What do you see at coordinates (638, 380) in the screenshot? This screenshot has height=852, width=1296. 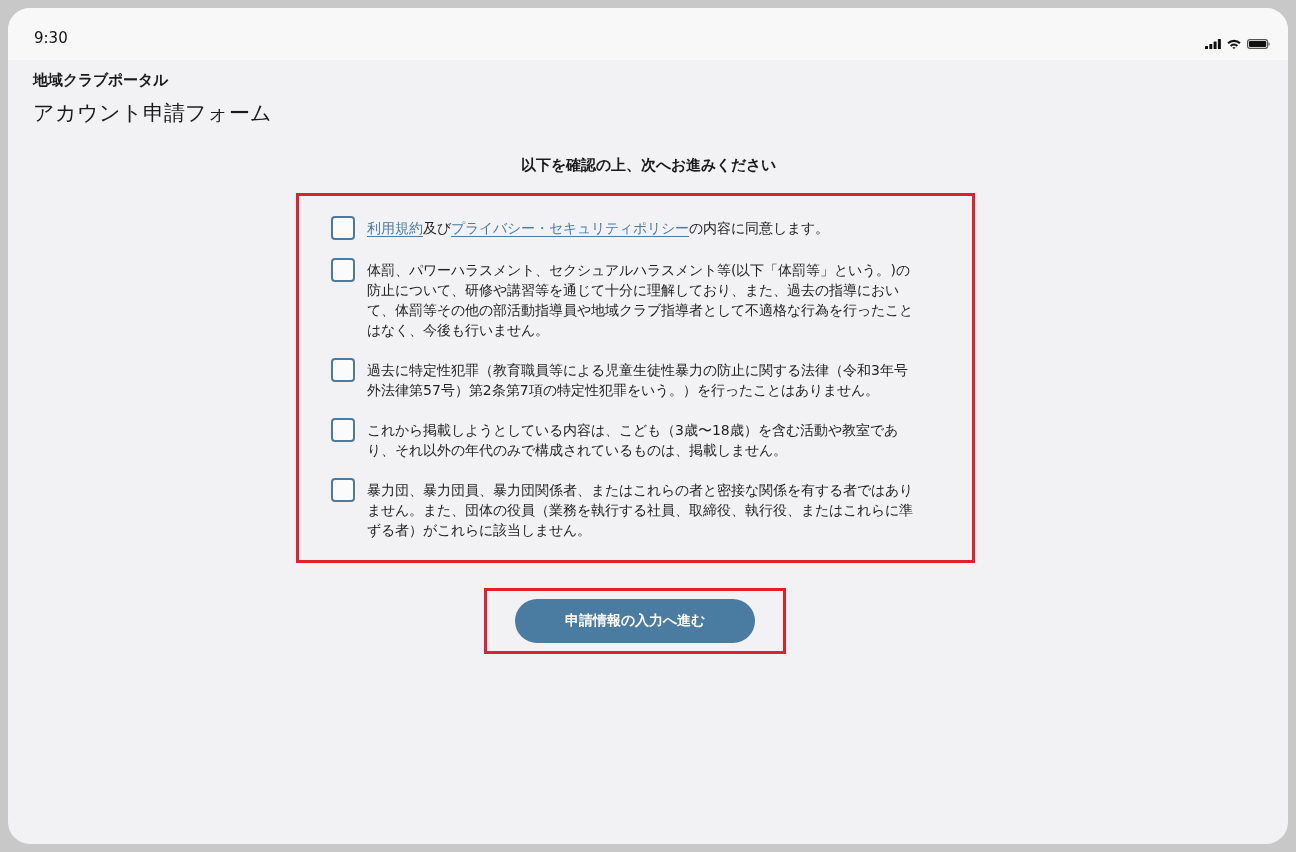 I see `agreement-text: 過去に特定性犯罪（教育職員等による児童生徒性暴力の防止に関する法律（令和3年号外法律第57号）第2条第7項の特定性犯罪をいう。）を行ったことはありません。` at bounding box center [638, 380].